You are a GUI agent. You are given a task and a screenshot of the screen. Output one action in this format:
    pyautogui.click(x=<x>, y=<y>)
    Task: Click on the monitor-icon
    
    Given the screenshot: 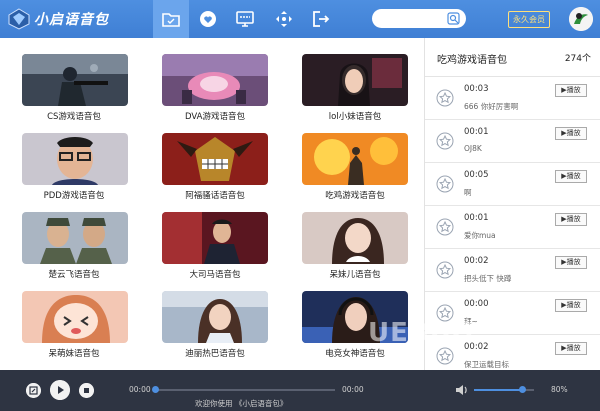 What is the action you would take?
    pyautogui.click(x=245, y=19)
    